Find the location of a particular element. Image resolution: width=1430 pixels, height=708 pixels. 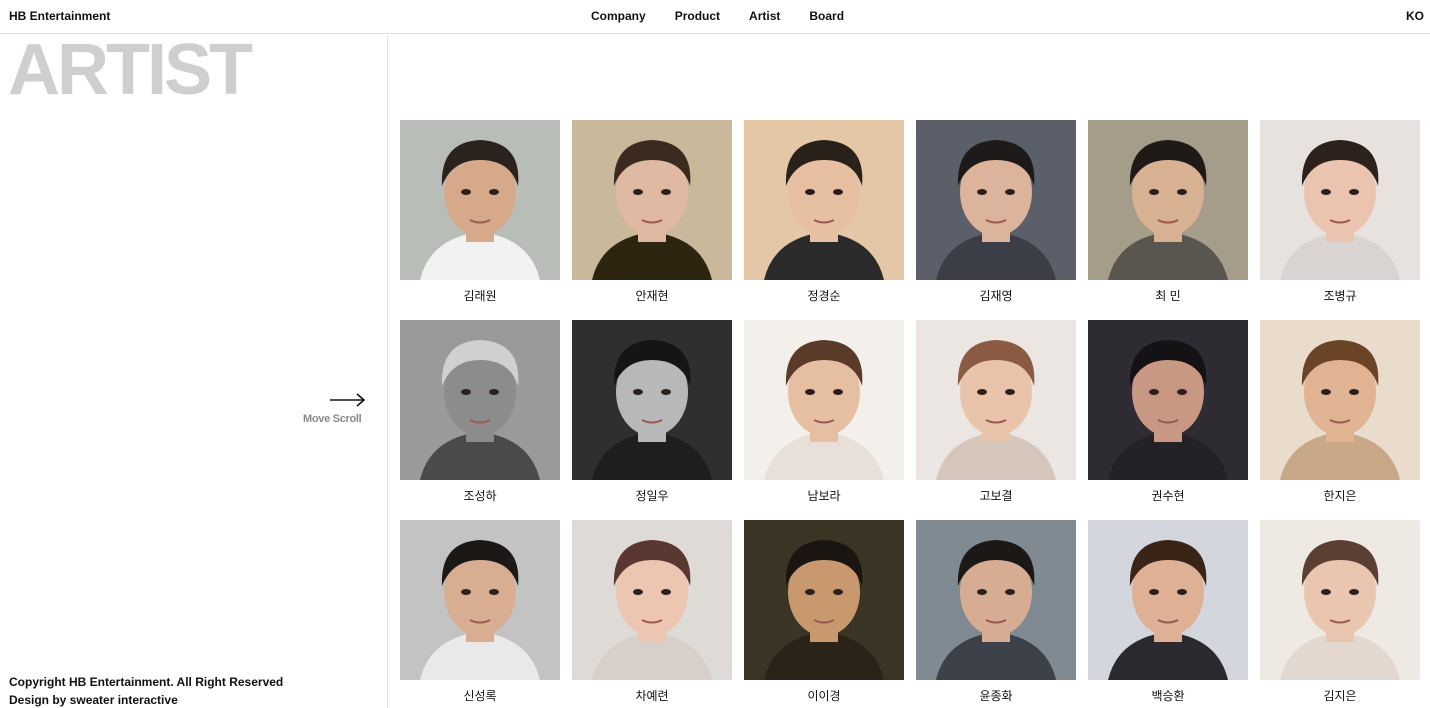

artist-name: 한지은 is located at coordinates (1340, 496).